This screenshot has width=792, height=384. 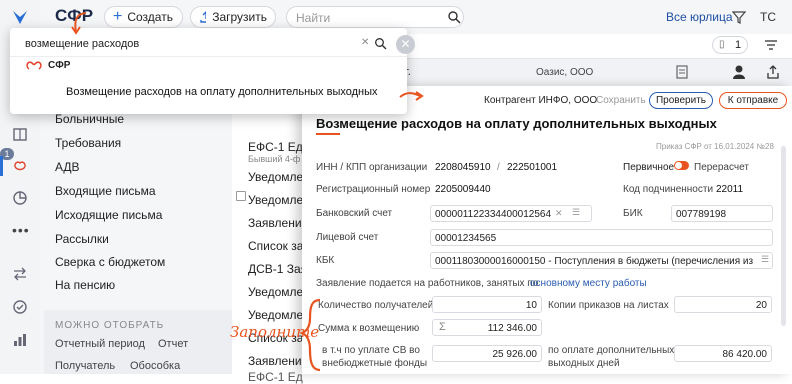 I want to click on bank-value: 000001122334400012564, so click(x=493, y=214).